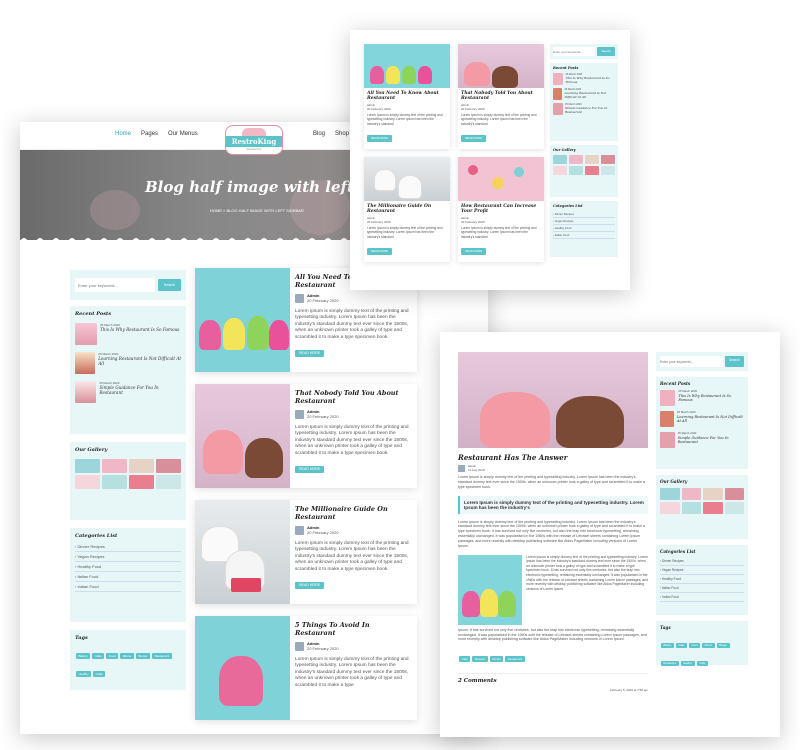 This screenshot has height=750, width=800. Describe the element at coordinates (515, 659) in the screenshot. I see `post-tag: Restaurant` at that location.